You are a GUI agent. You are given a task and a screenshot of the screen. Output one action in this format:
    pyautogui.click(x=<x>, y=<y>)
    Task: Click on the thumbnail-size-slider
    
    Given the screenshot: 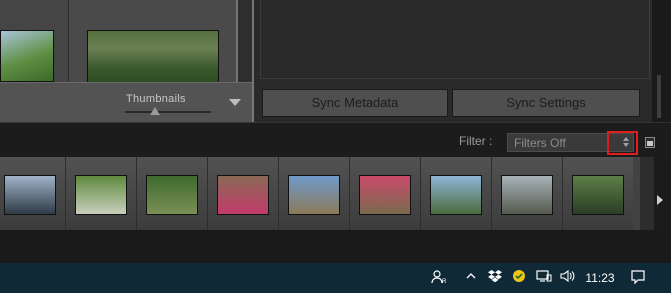 What is the action you would take?
    pyautogui.click(x=168, y=112)
    